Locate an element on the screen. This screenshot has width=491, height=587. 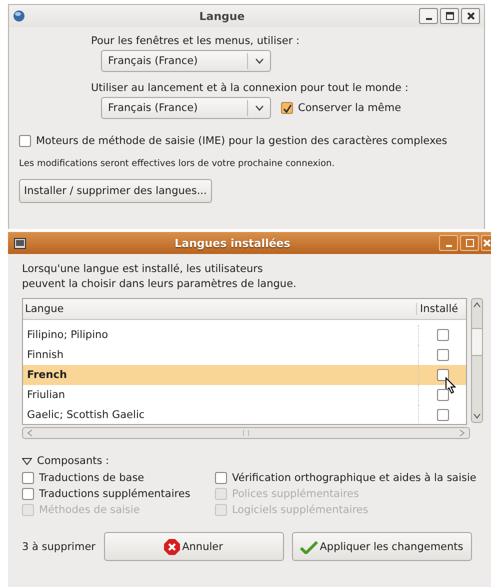
field-label: Utiliser au lancement et à la connexion pour tout le monde : is located at coordinates (250, 88).